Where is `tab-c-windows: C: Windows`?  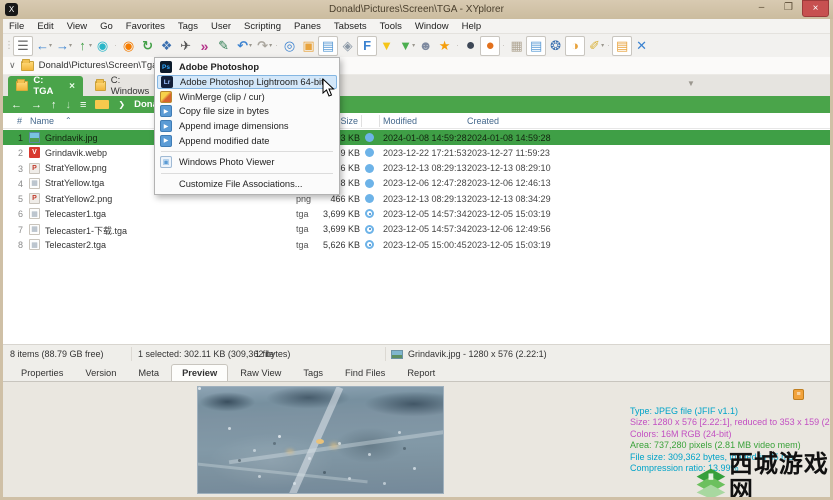 tab-c-windows: C: Windows is located at coordinates (123, 86).